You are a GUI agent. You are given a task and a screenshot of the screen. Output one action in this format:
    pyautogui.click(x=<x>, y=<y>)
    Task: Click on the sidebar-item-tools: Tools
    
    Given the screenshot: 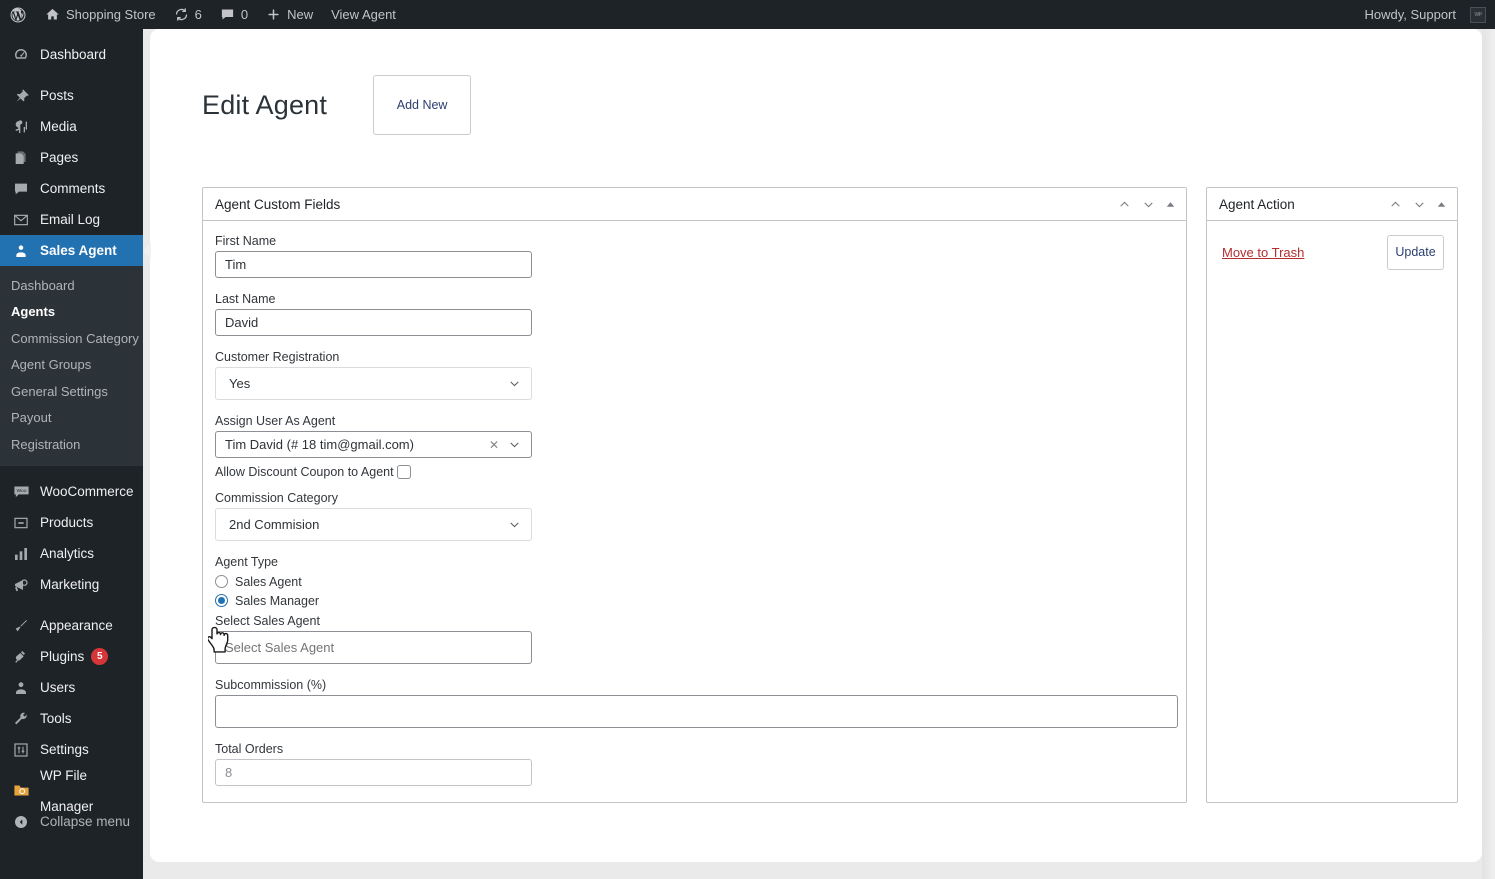 What is the action you would take?
    pyautogui.click(x=71, y=718)
    